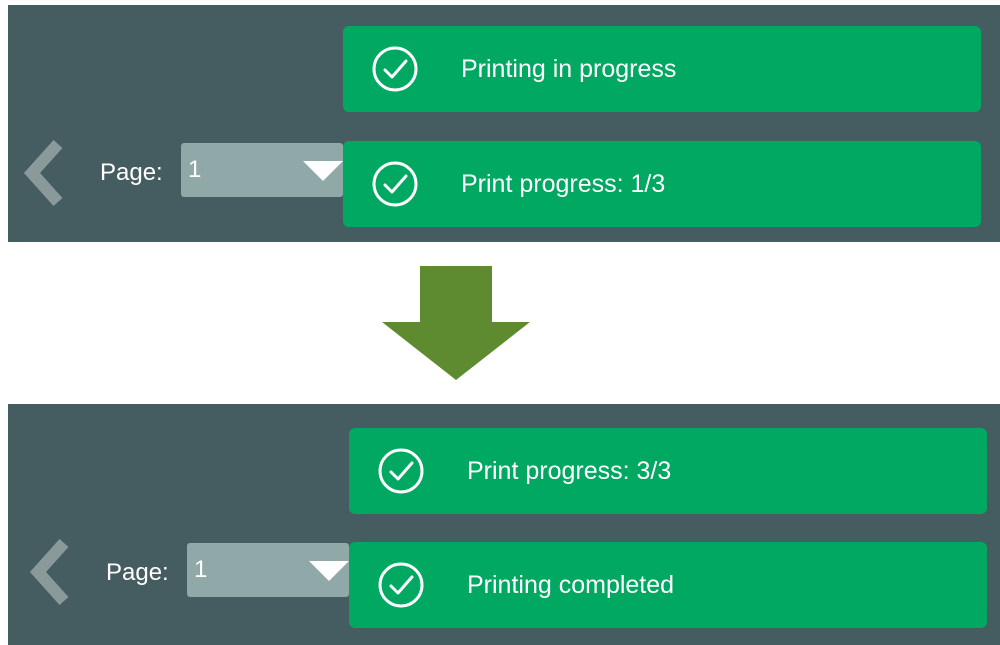  I want to click on toast-notification: Print progress: 3/3, so click(668, 471).